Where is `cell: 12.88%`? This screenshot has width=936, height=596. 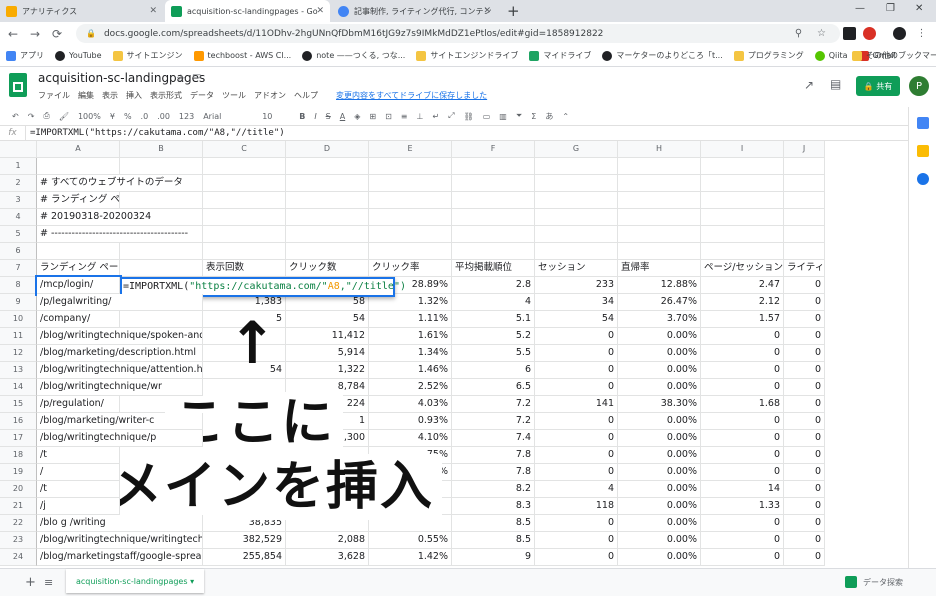 cell: 12.88% is located at coordinates (659, 285).